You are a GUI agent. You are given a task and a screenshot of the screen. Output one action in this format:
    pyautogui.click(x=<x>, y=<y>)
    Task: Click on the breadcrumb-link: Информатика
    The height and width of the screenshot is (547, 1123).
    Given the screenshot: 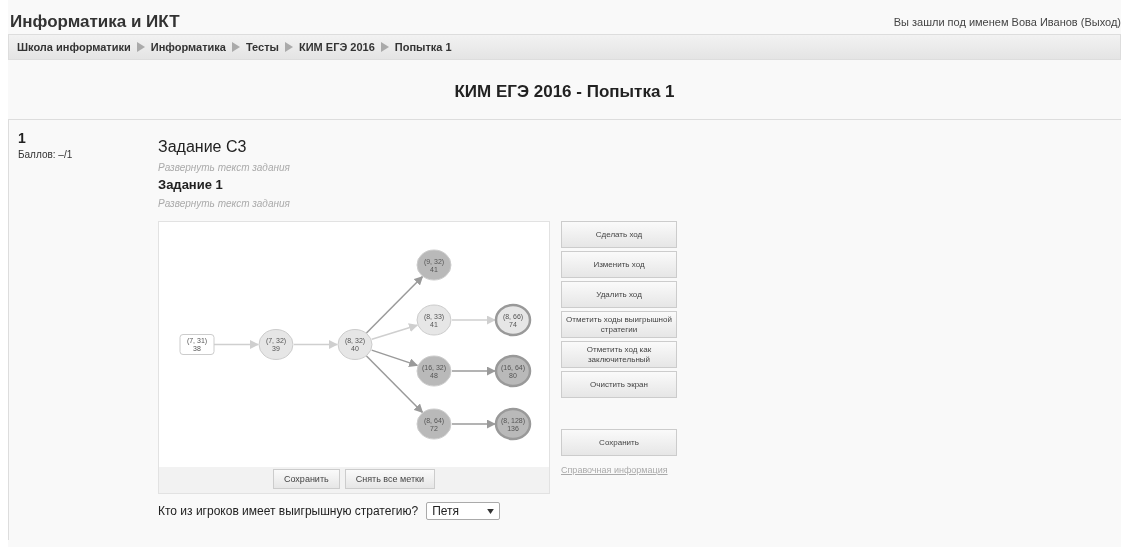 What is the action you would take?
    pyautogui.click(x=188, y=47)
    